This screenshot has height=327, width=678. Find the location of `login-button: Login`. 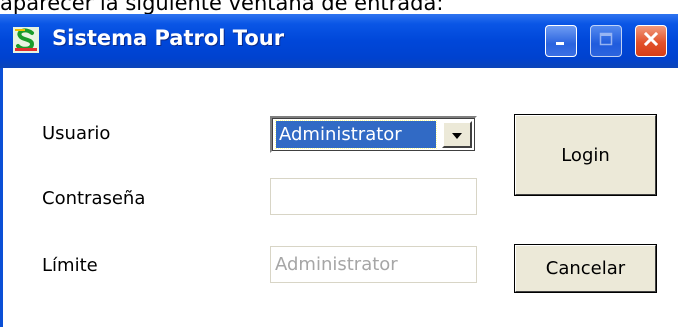

login-button: Login is located at coordinates (585, 155).